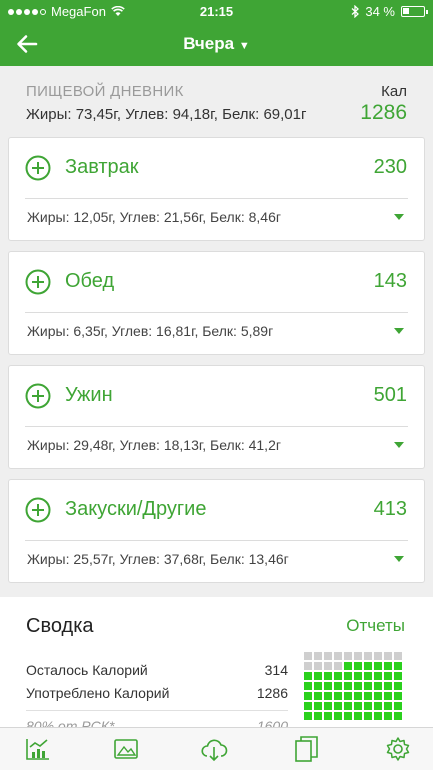 The height and width of the screenshot is (770, 433). Describe the element at coordinates (126, 749) in the screenshot. I see `image-icon` at that location.